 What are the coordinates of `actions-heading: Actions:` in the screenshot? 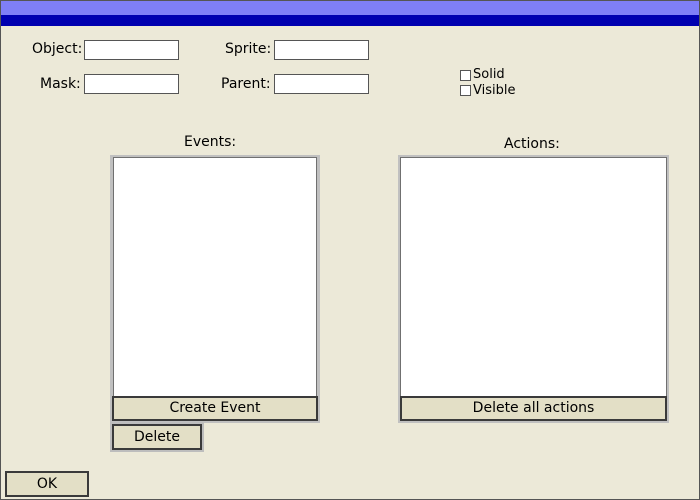 It's located at (532, 144).